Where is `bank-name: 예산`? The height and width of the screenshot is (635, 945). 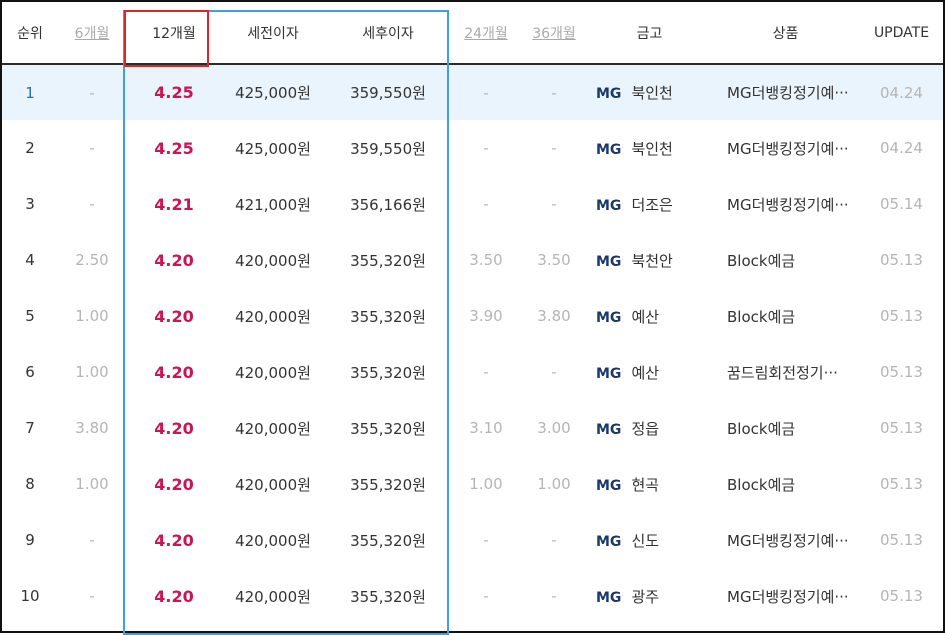
bank-name: 예산 is located at coordinates (645, 372).